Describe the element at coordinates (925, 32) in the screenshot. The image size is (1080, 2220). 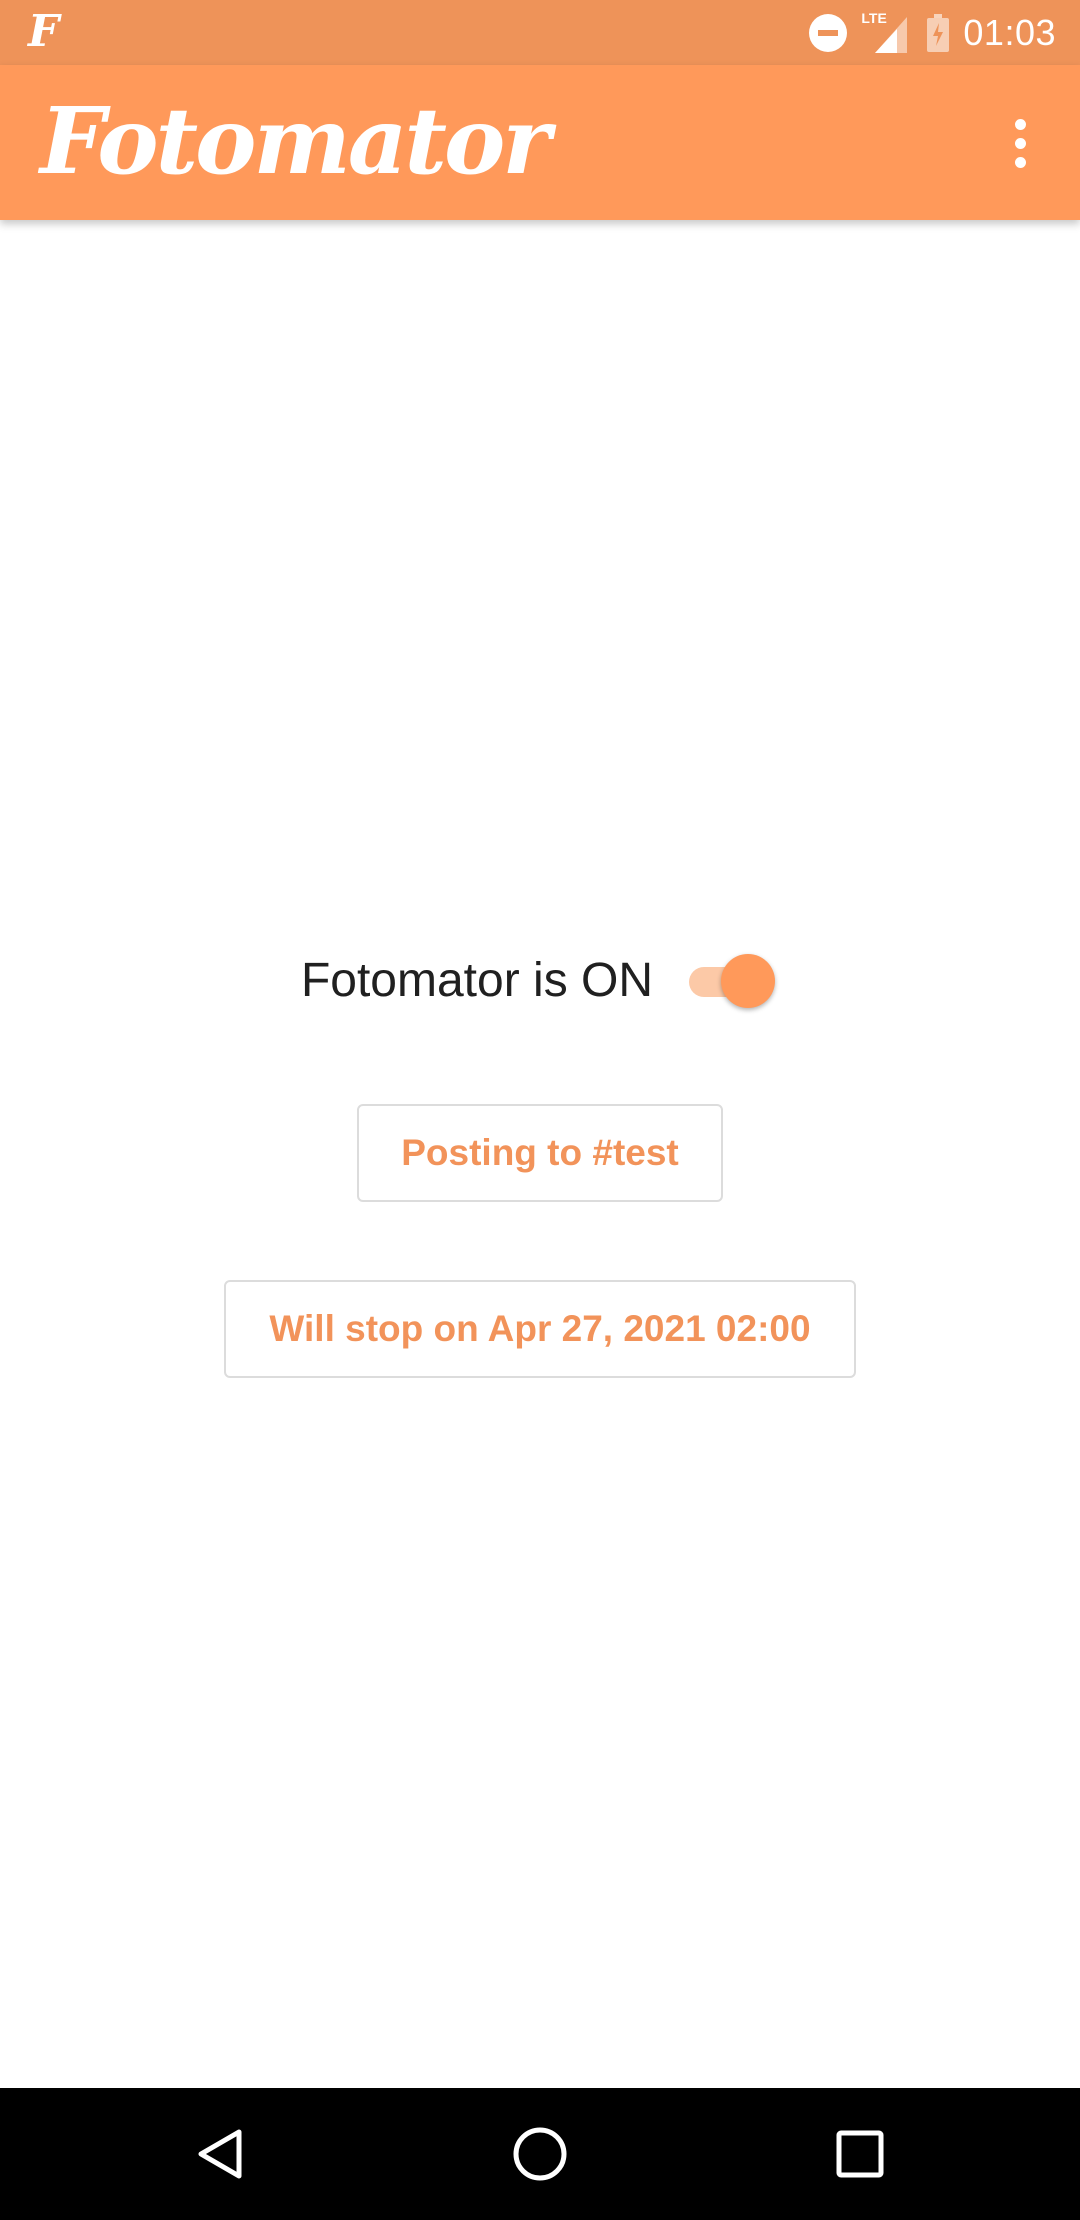
I see `status-icons: LTE 01:03` at that location.